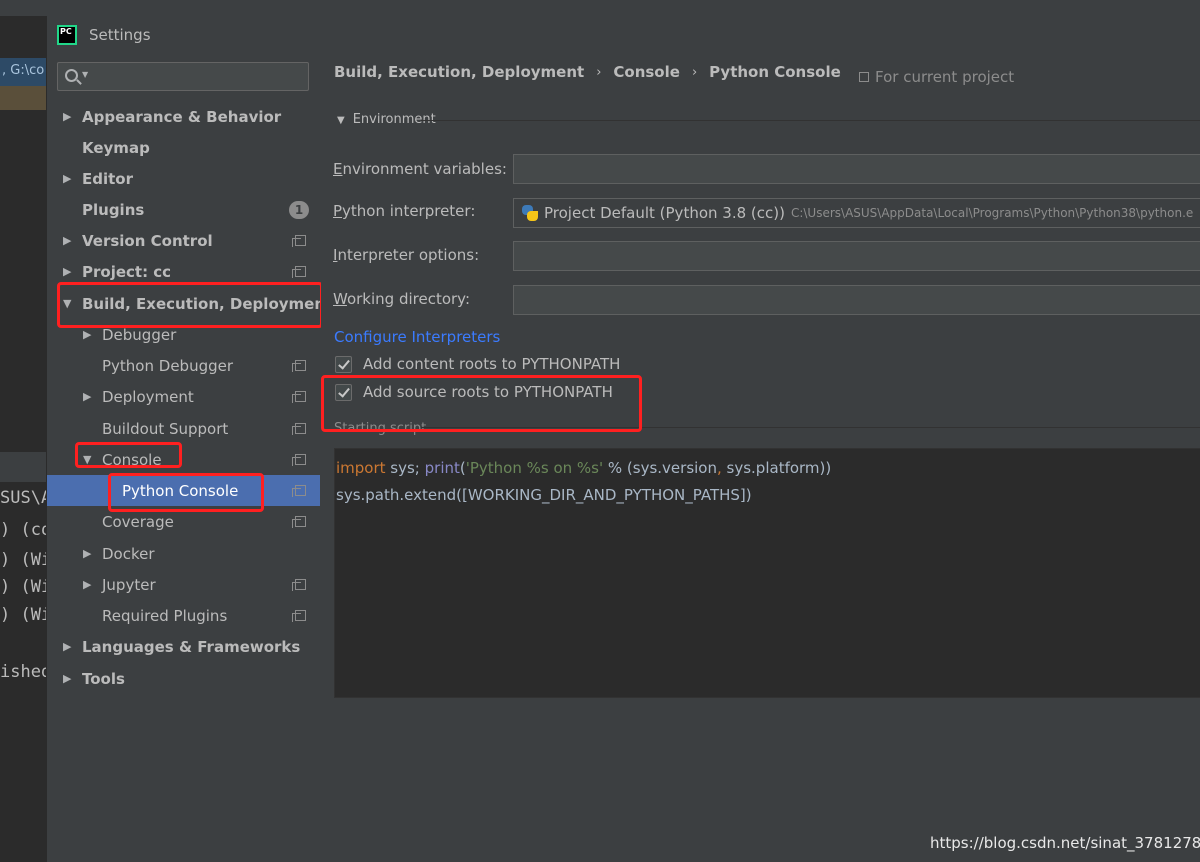 This screenshot has height=862, width=1200. I want to click on dialog-titlebar: PC Settings, so click(623, 35).